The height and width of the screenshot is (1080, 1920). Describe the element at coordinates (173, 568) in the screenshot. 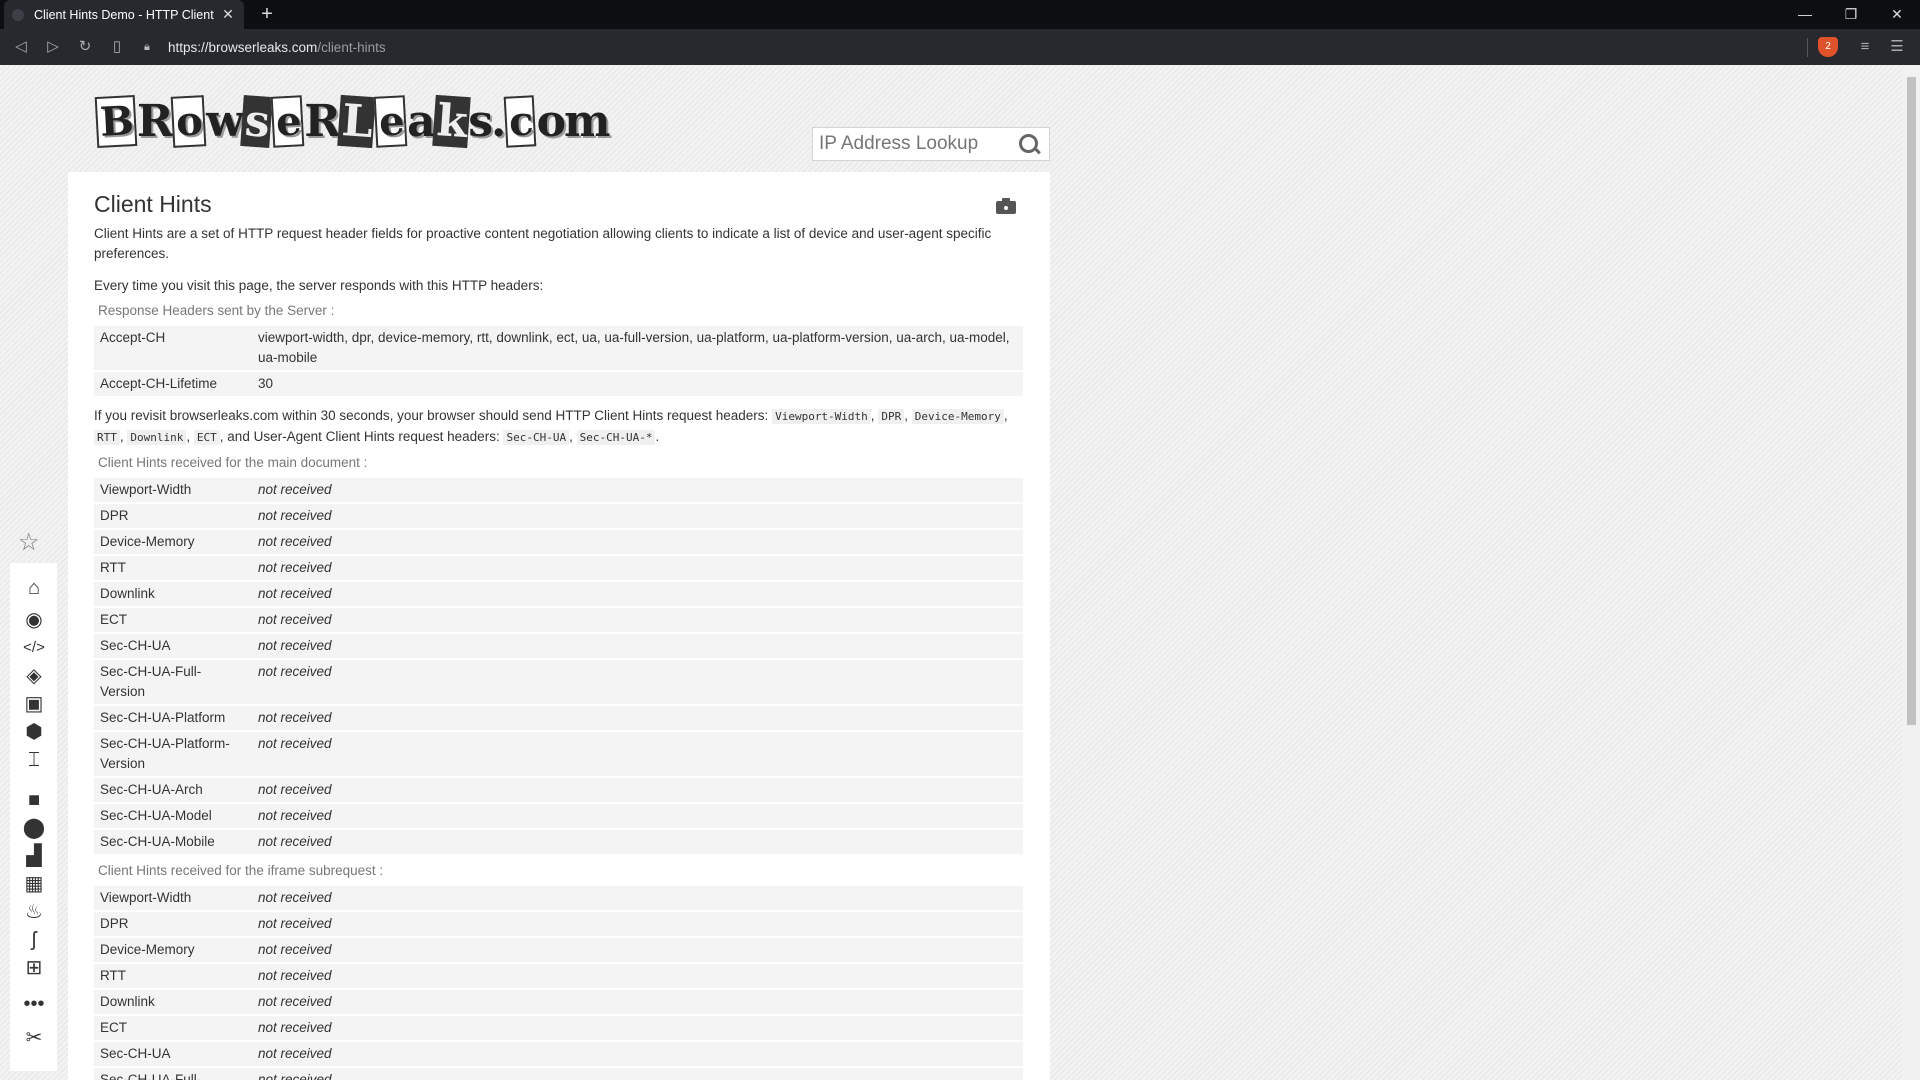

I see `hint-name: RTT` at that location.